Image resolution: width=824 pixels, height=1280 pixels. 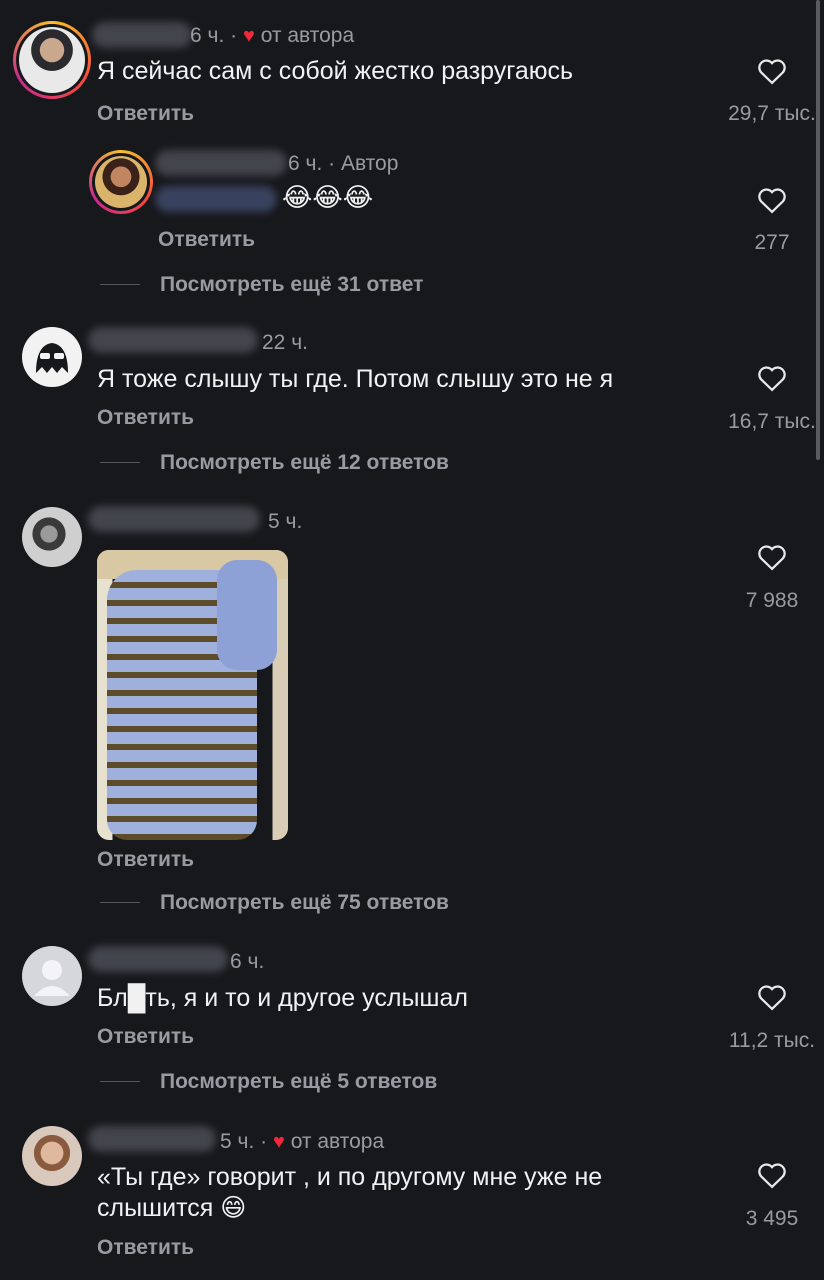 What do you see at coordinates (772, 113) in the screenshot?
I see `like-count: 29,7 тыс.` at bounding box center [772, 113].